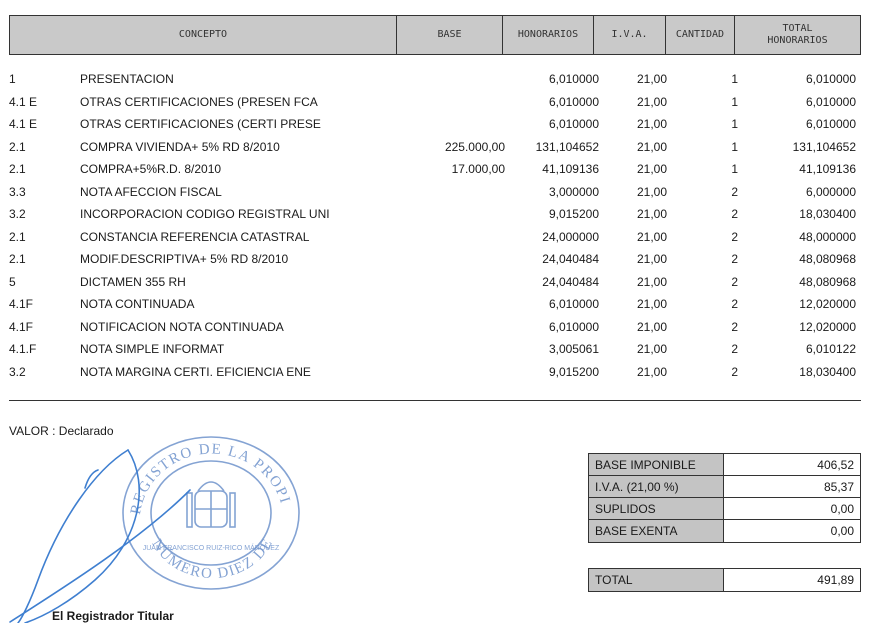  I want to click on header-iva: I.V.A., so click(630, 35).